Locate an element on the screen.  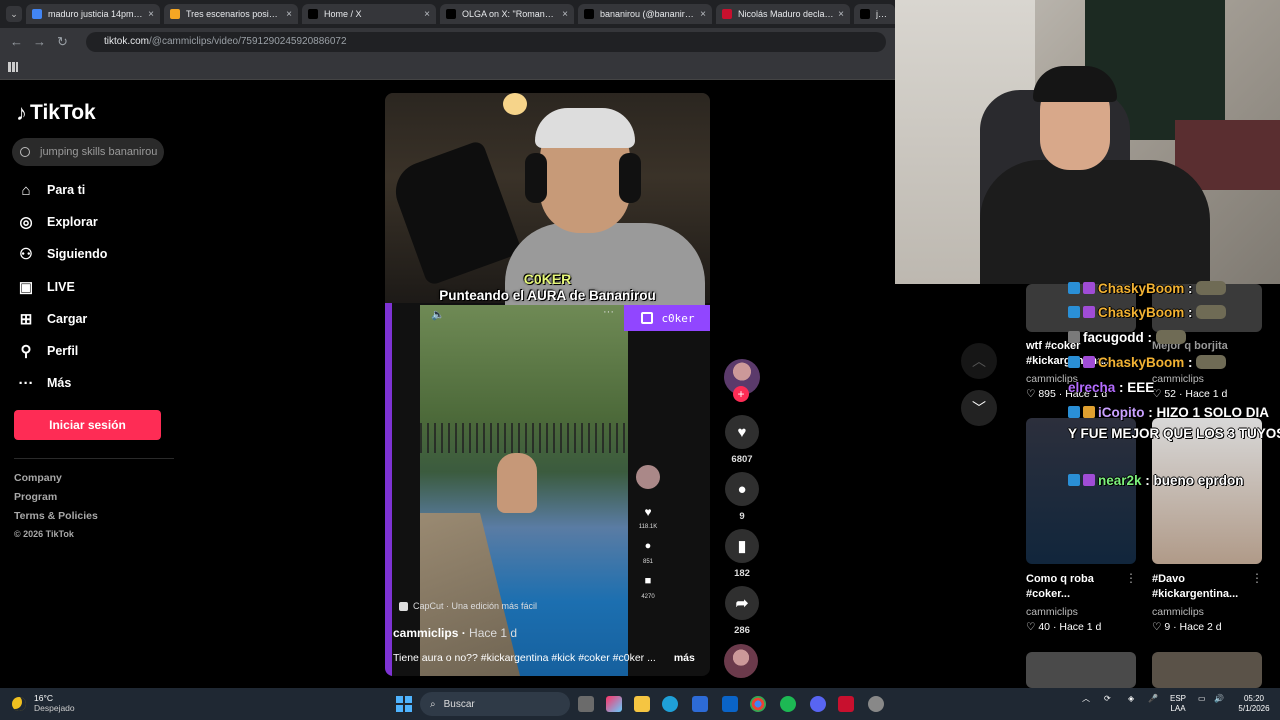
browser-tab: bananirou (@bananirouxc × is located at coordinates (645, 14).